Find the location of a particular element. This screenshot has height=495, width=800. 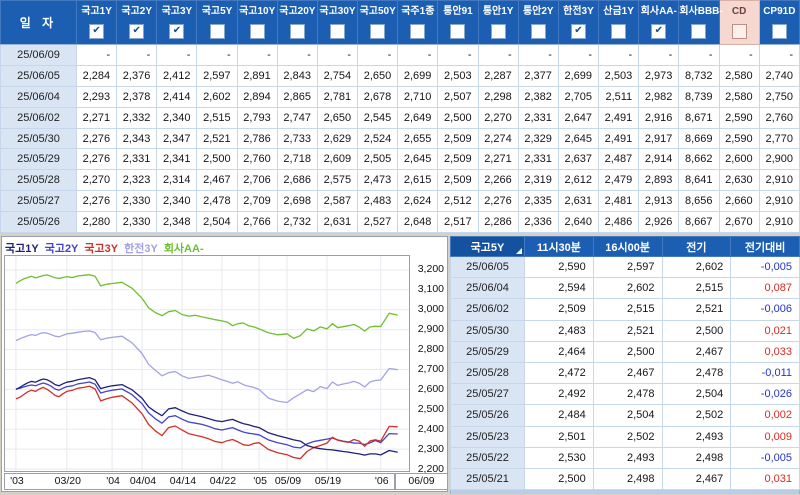

y-axis-label: 2,600 is located at coordinates (430, 388).